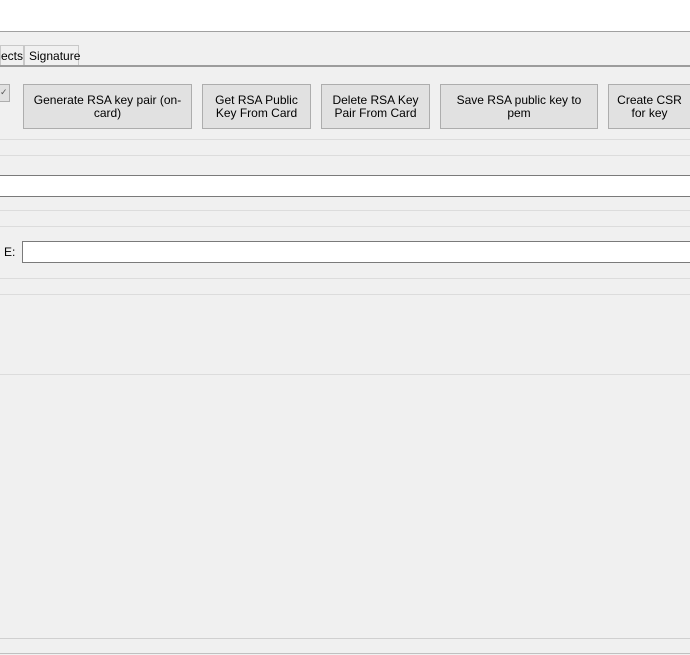 This screenshot has width=690, height=655. What do you see at coordinates (345, 66) in the screenshot?
I see `tab-panel-border` at bounding box center [345, 66].